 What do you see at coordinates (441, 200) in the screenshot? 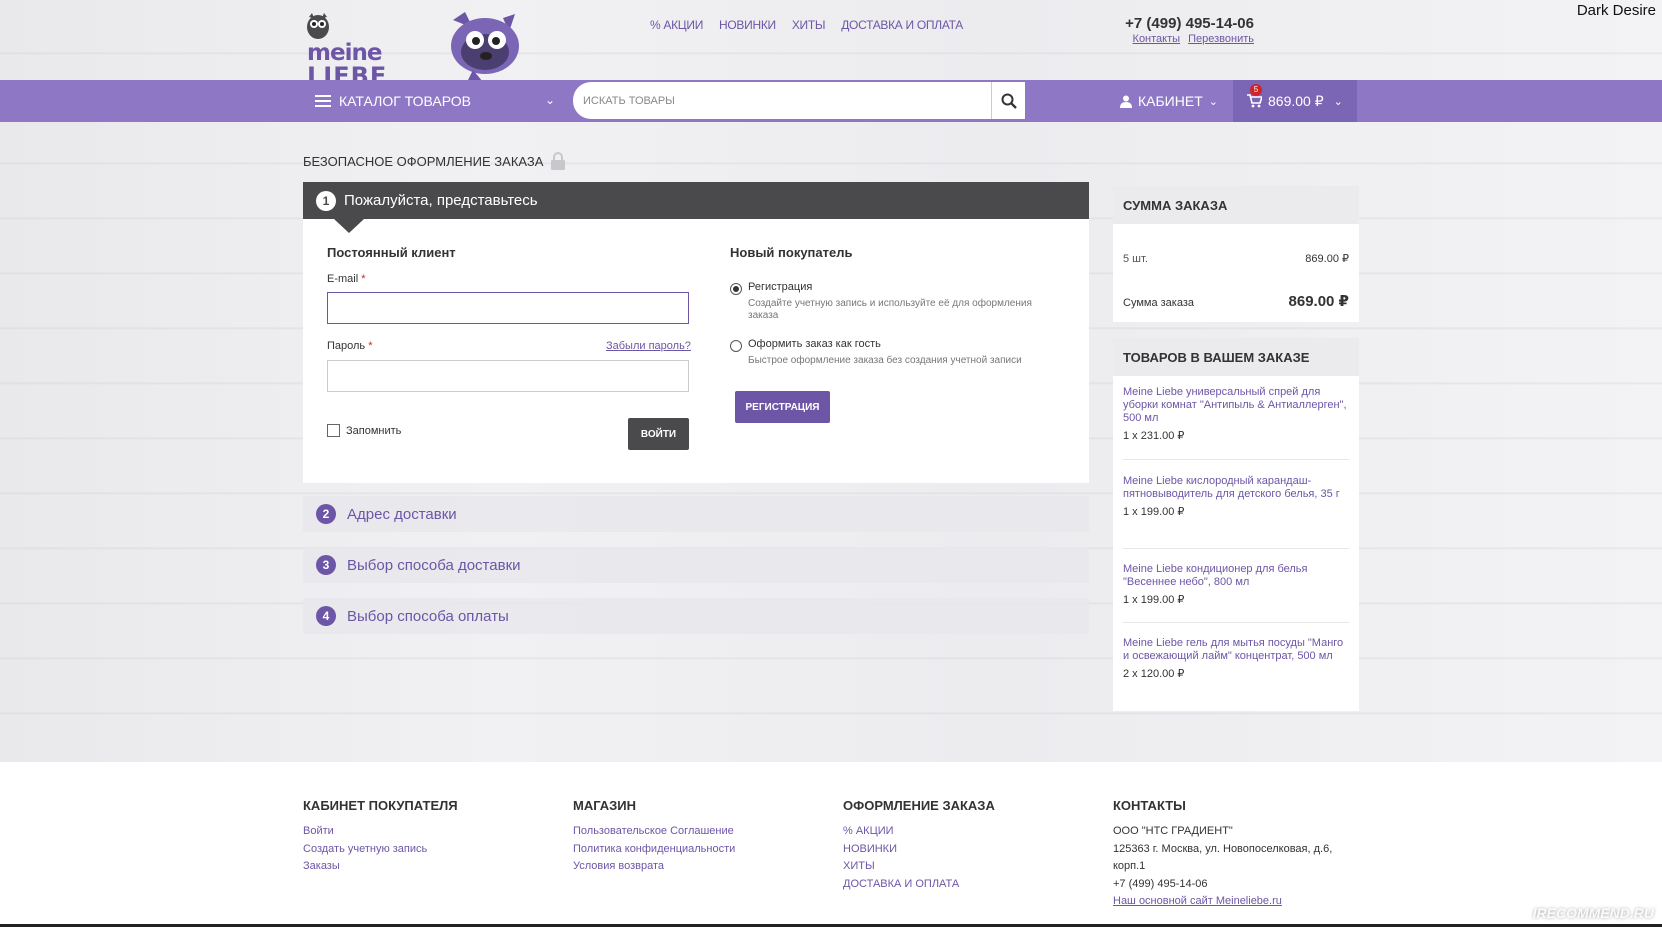
I see `step-title: Пожалуйста, представьтесь` at bounding box center [441, 200].